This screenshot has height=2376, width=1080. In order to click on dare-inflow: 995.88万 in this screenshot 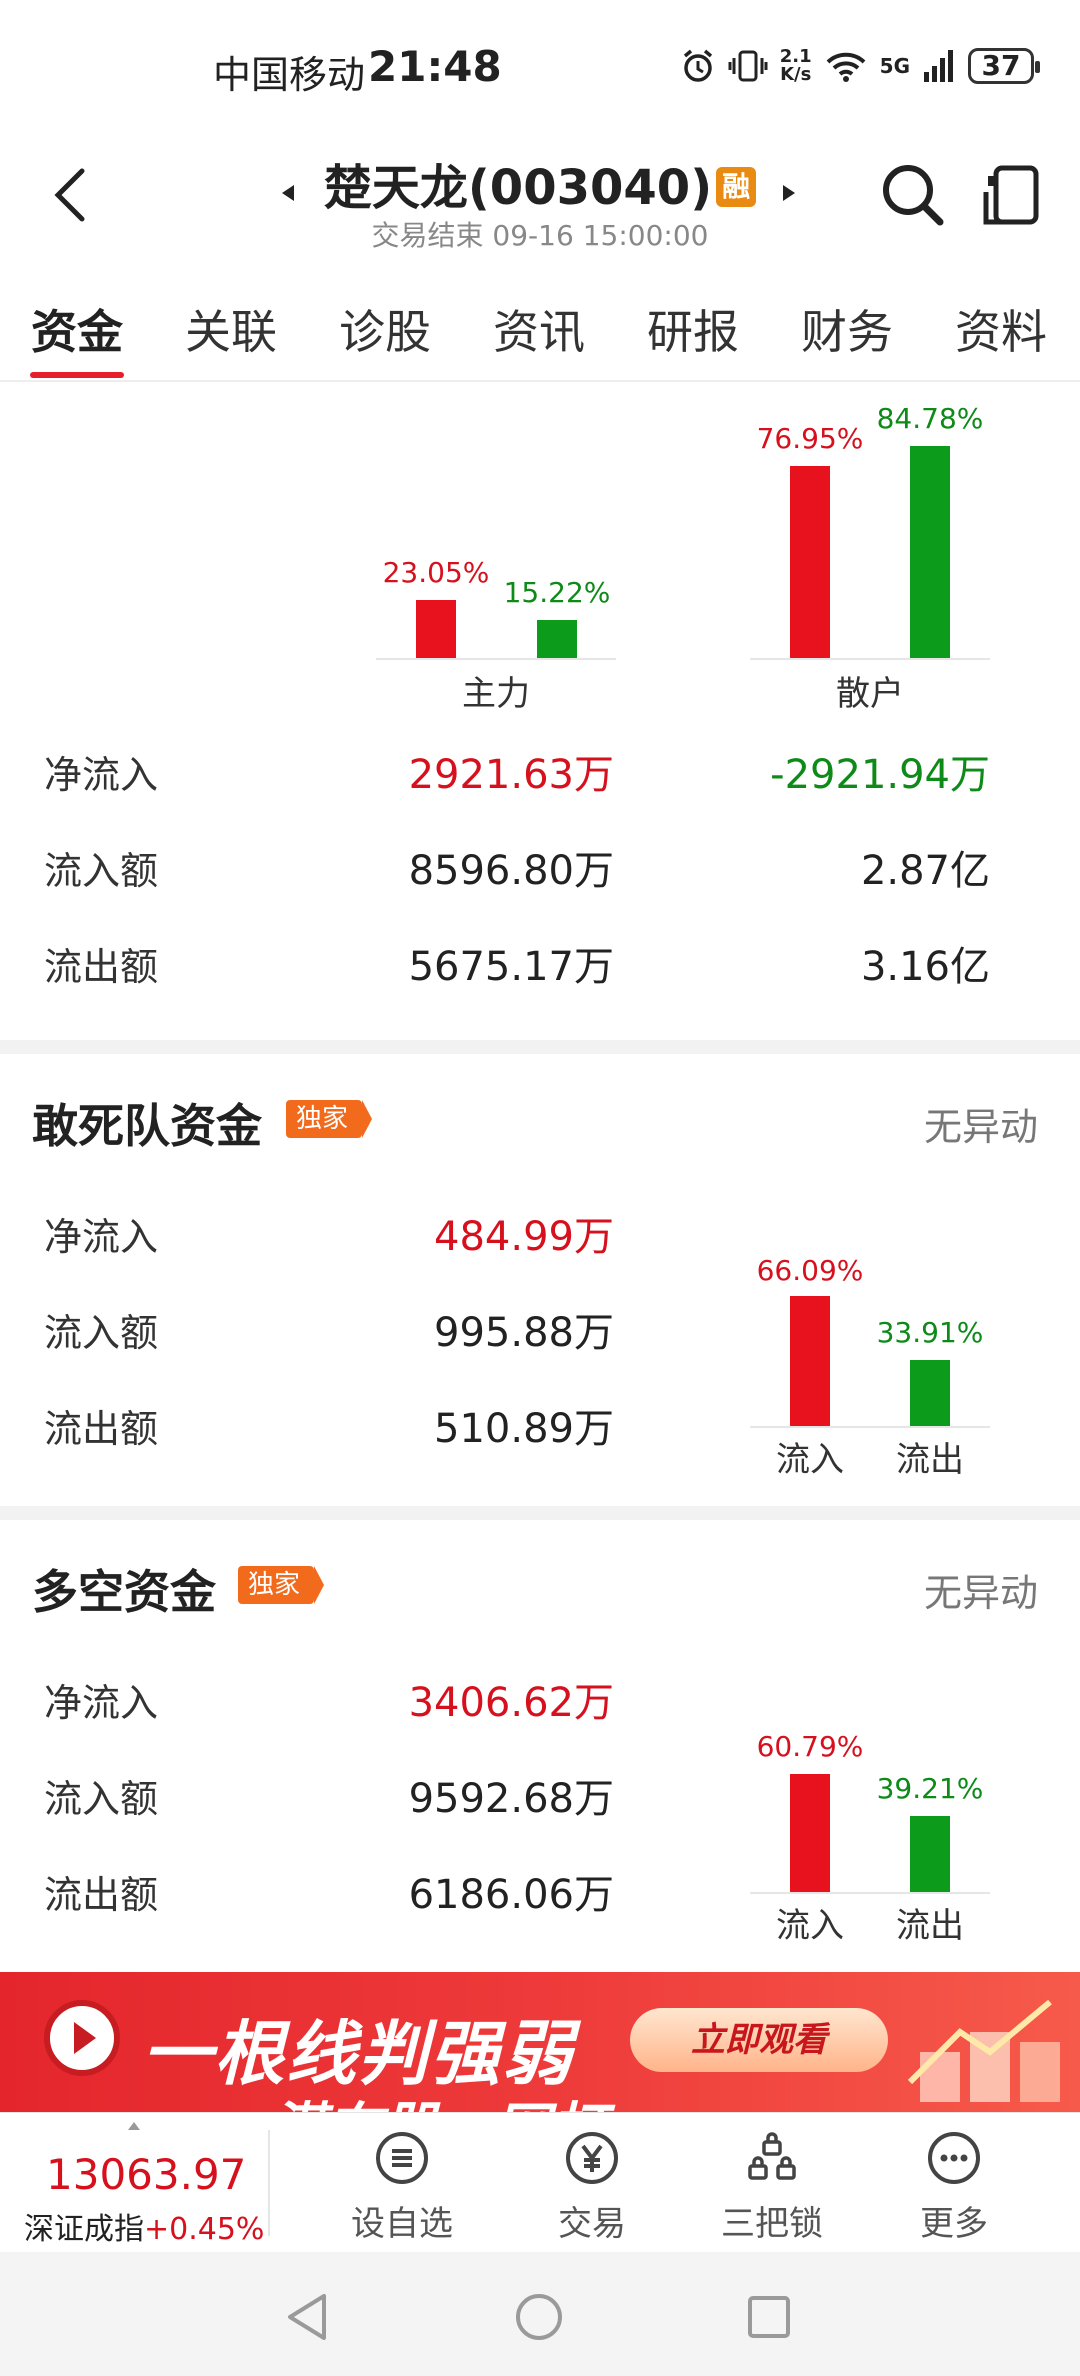, I will do `click(524, 1333)`.